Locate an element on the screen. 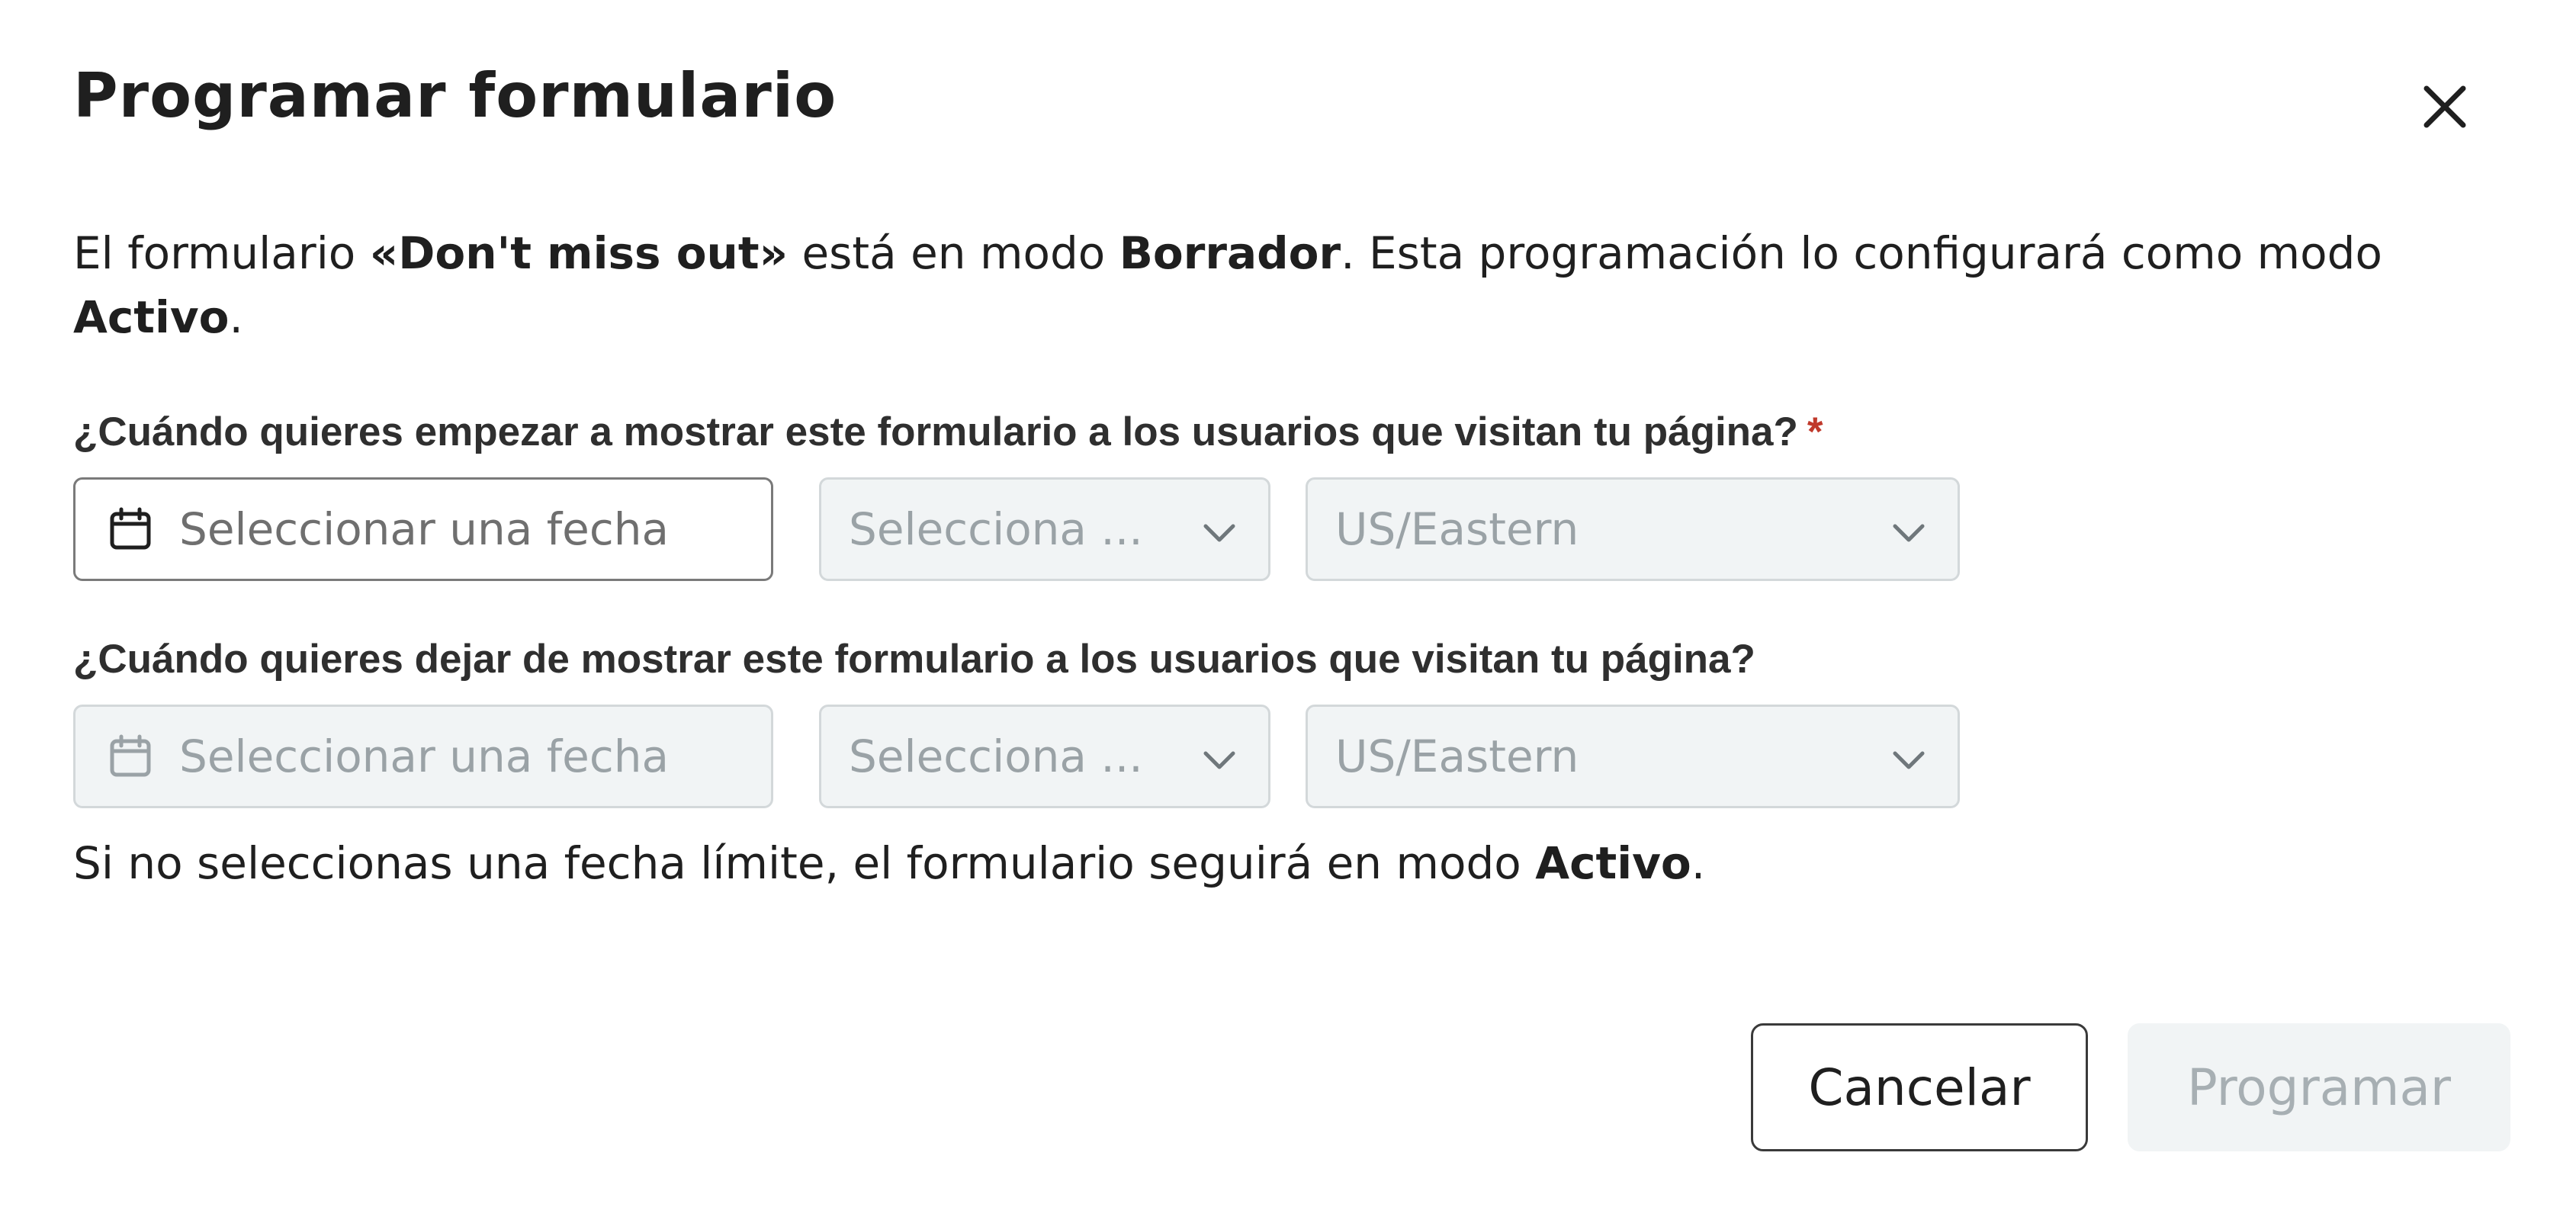 This screenshot has width=2576, height=1220. required-mark: * is located at coordinates (1815, 431).